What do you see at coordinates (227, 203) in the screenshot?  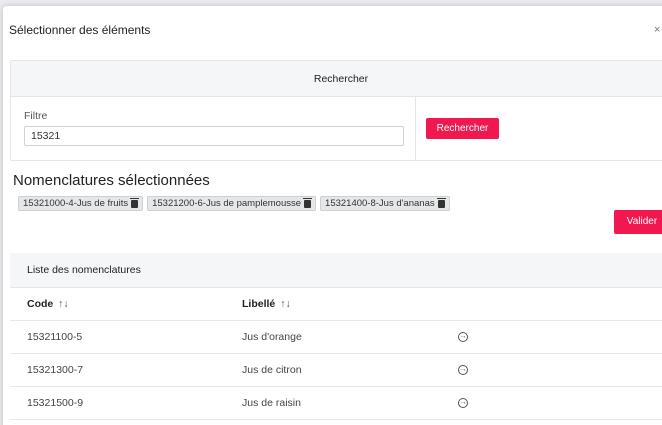 I see `chip-label: 15321200-6-Jus de pamplemousse` at bounding box center [227, 203].